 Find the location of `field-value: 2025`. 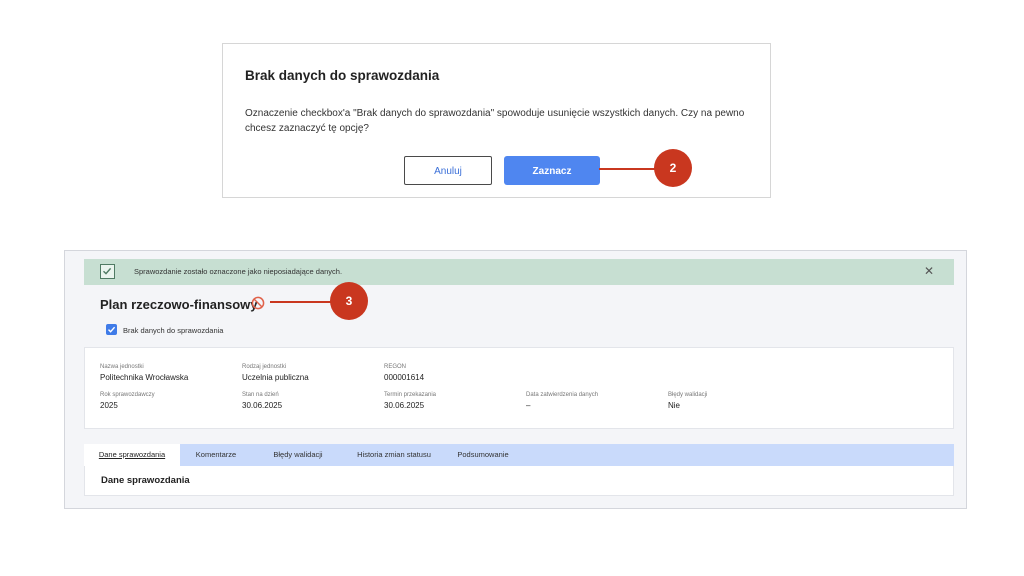

field-value: 2025 is located at coordinates (109, 405).